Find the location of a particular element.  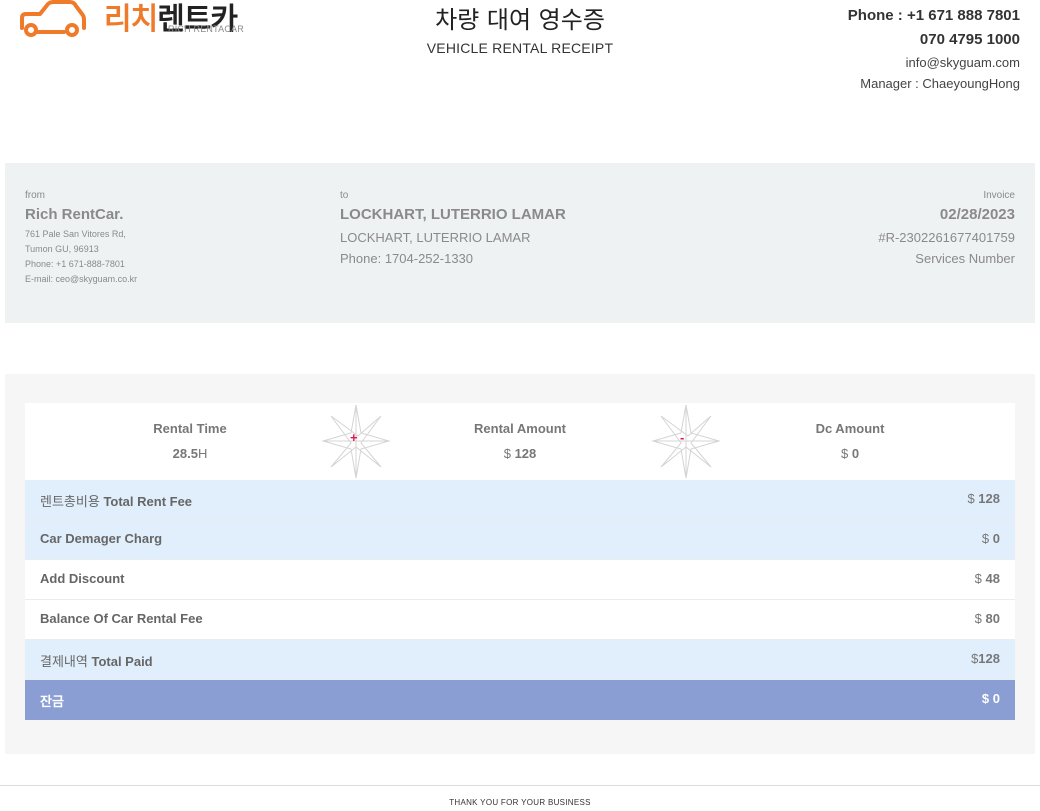

car-damage-charge-row: Car Demager Charg $ 0 is located at coordinates (520, 540).